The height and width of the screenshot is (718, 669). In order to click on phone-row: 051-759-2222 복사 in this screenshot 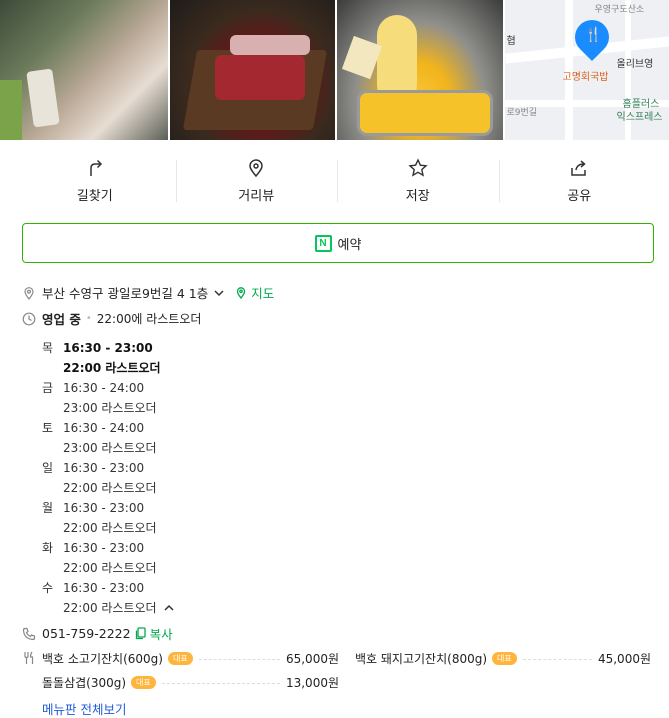, I will do `click(97, 633)`.